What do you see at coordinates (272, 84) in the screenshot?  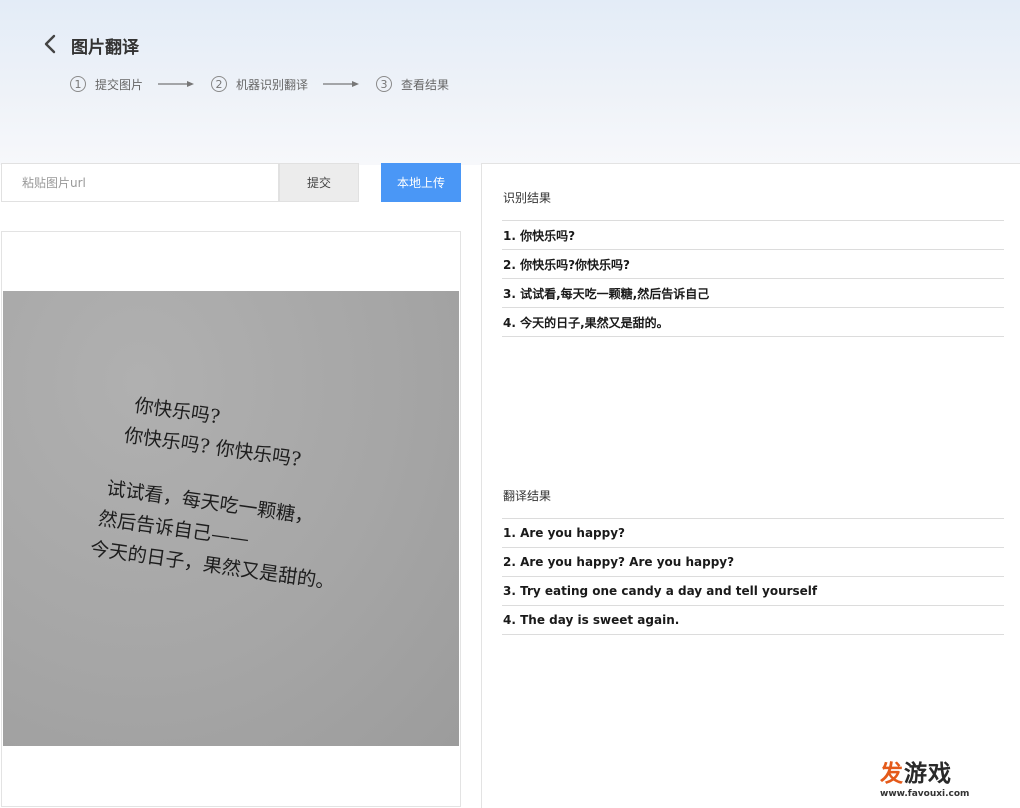 I see `step-2-label: 机器识别翻译` at bounding box center [272, 84].